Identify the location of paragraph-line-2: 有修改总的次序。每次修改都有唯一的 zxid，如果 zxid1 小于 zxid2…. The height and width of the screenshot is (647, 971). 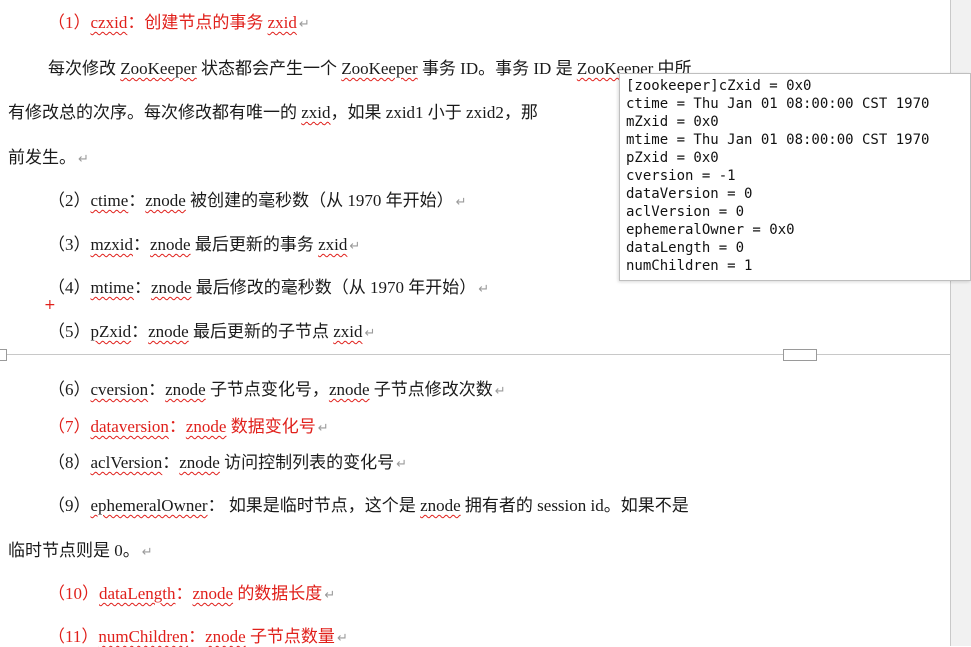
(273, 110).